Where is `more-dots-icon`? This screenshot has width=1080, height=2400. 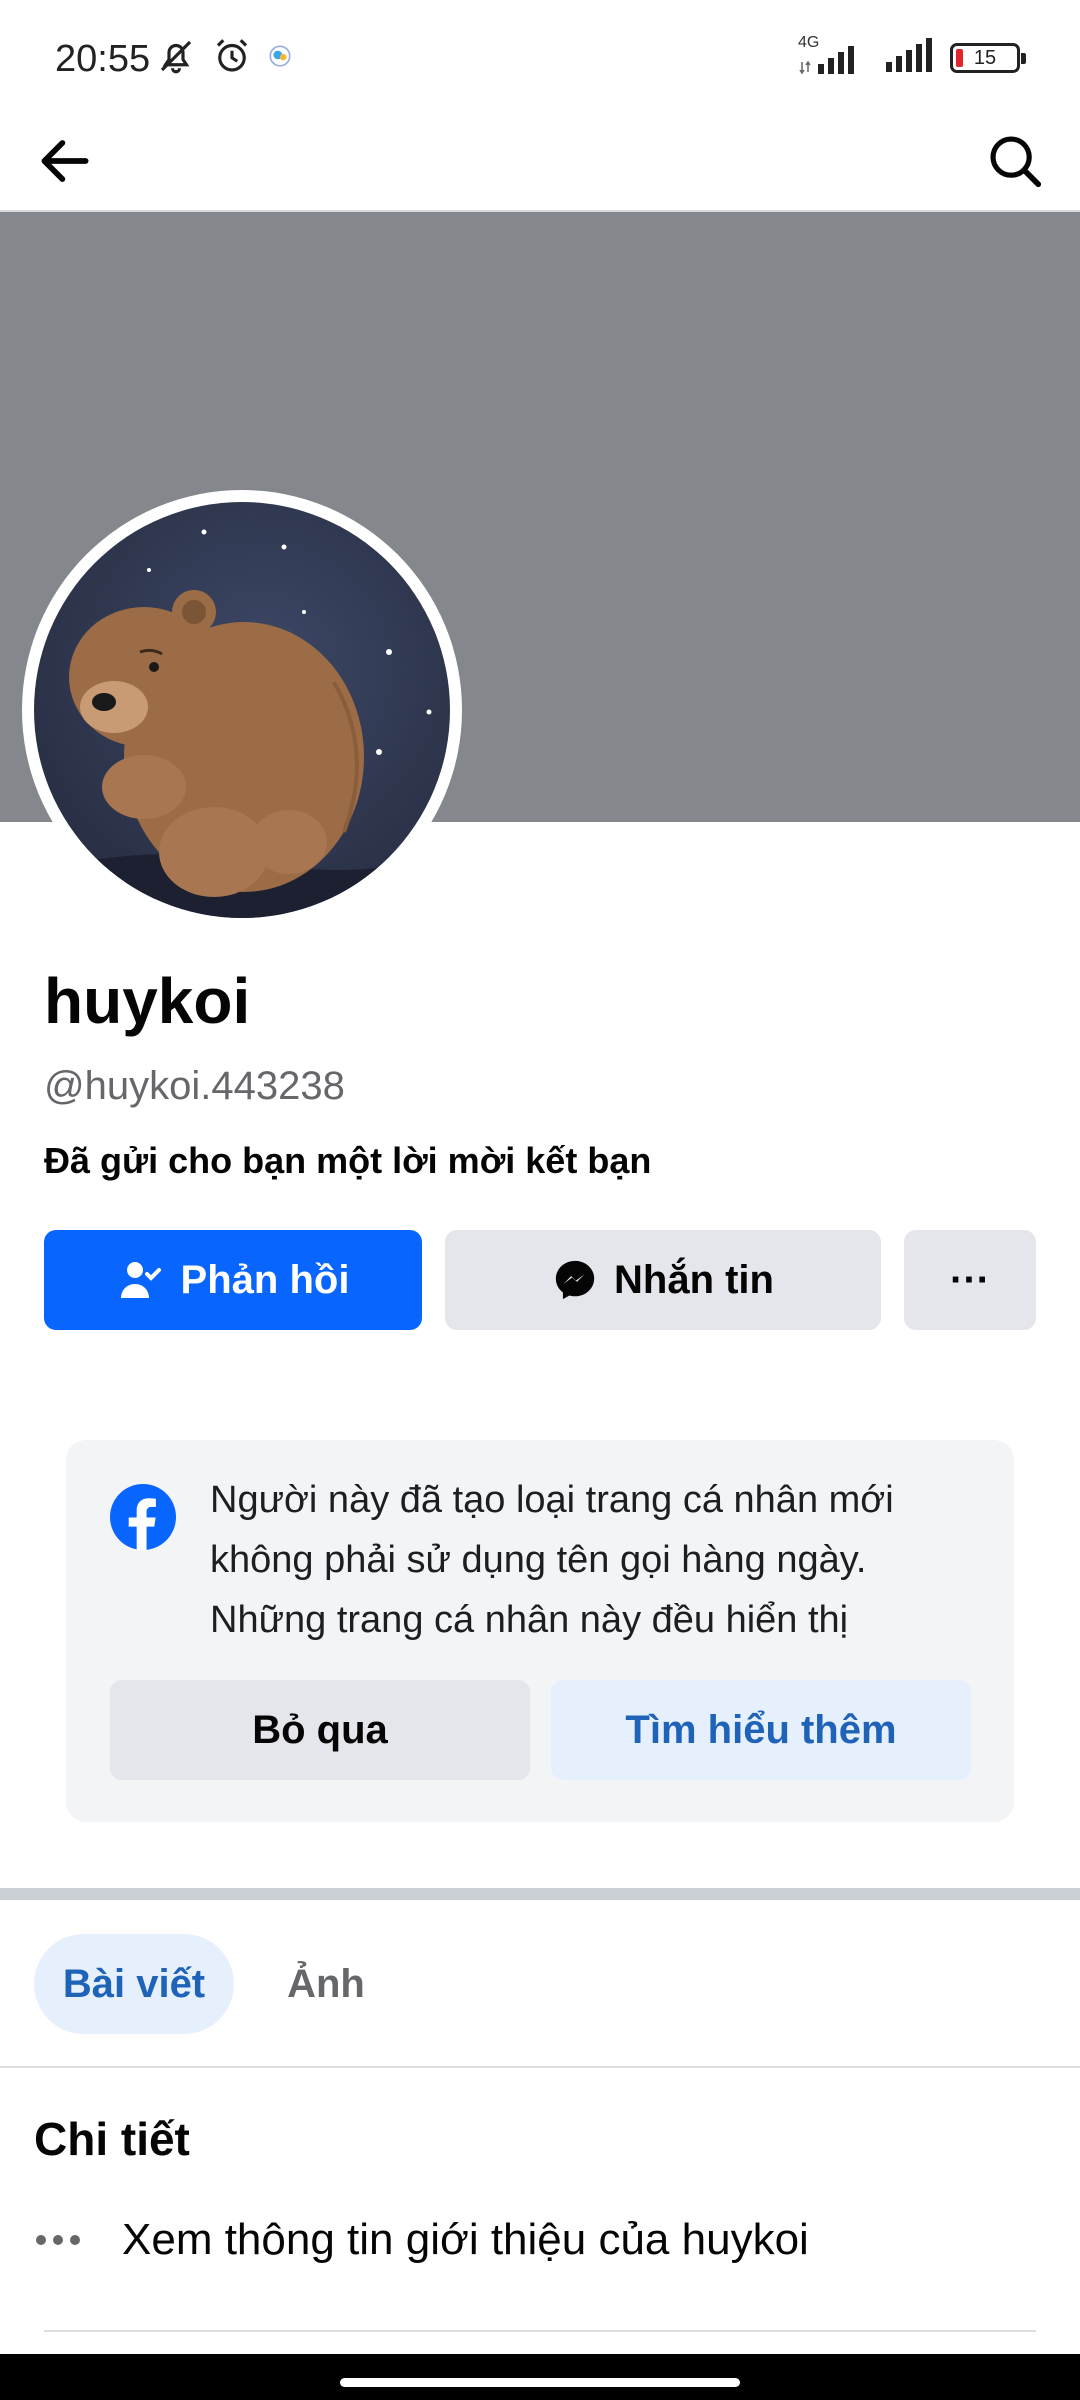 more-dots-icon is located at coordinates (78, 2240).